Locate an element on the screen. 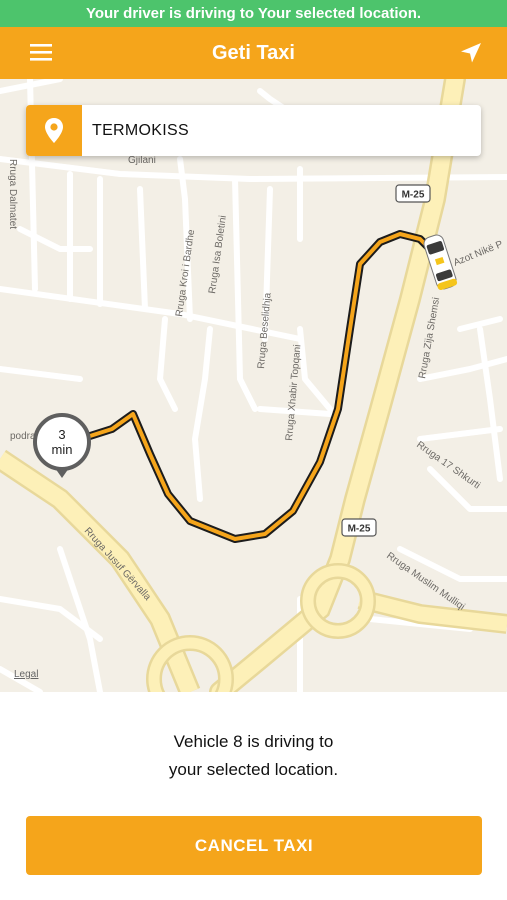 The width and height of the screenshot is (507, 900). locate-button is located at coordinates (471, 53).